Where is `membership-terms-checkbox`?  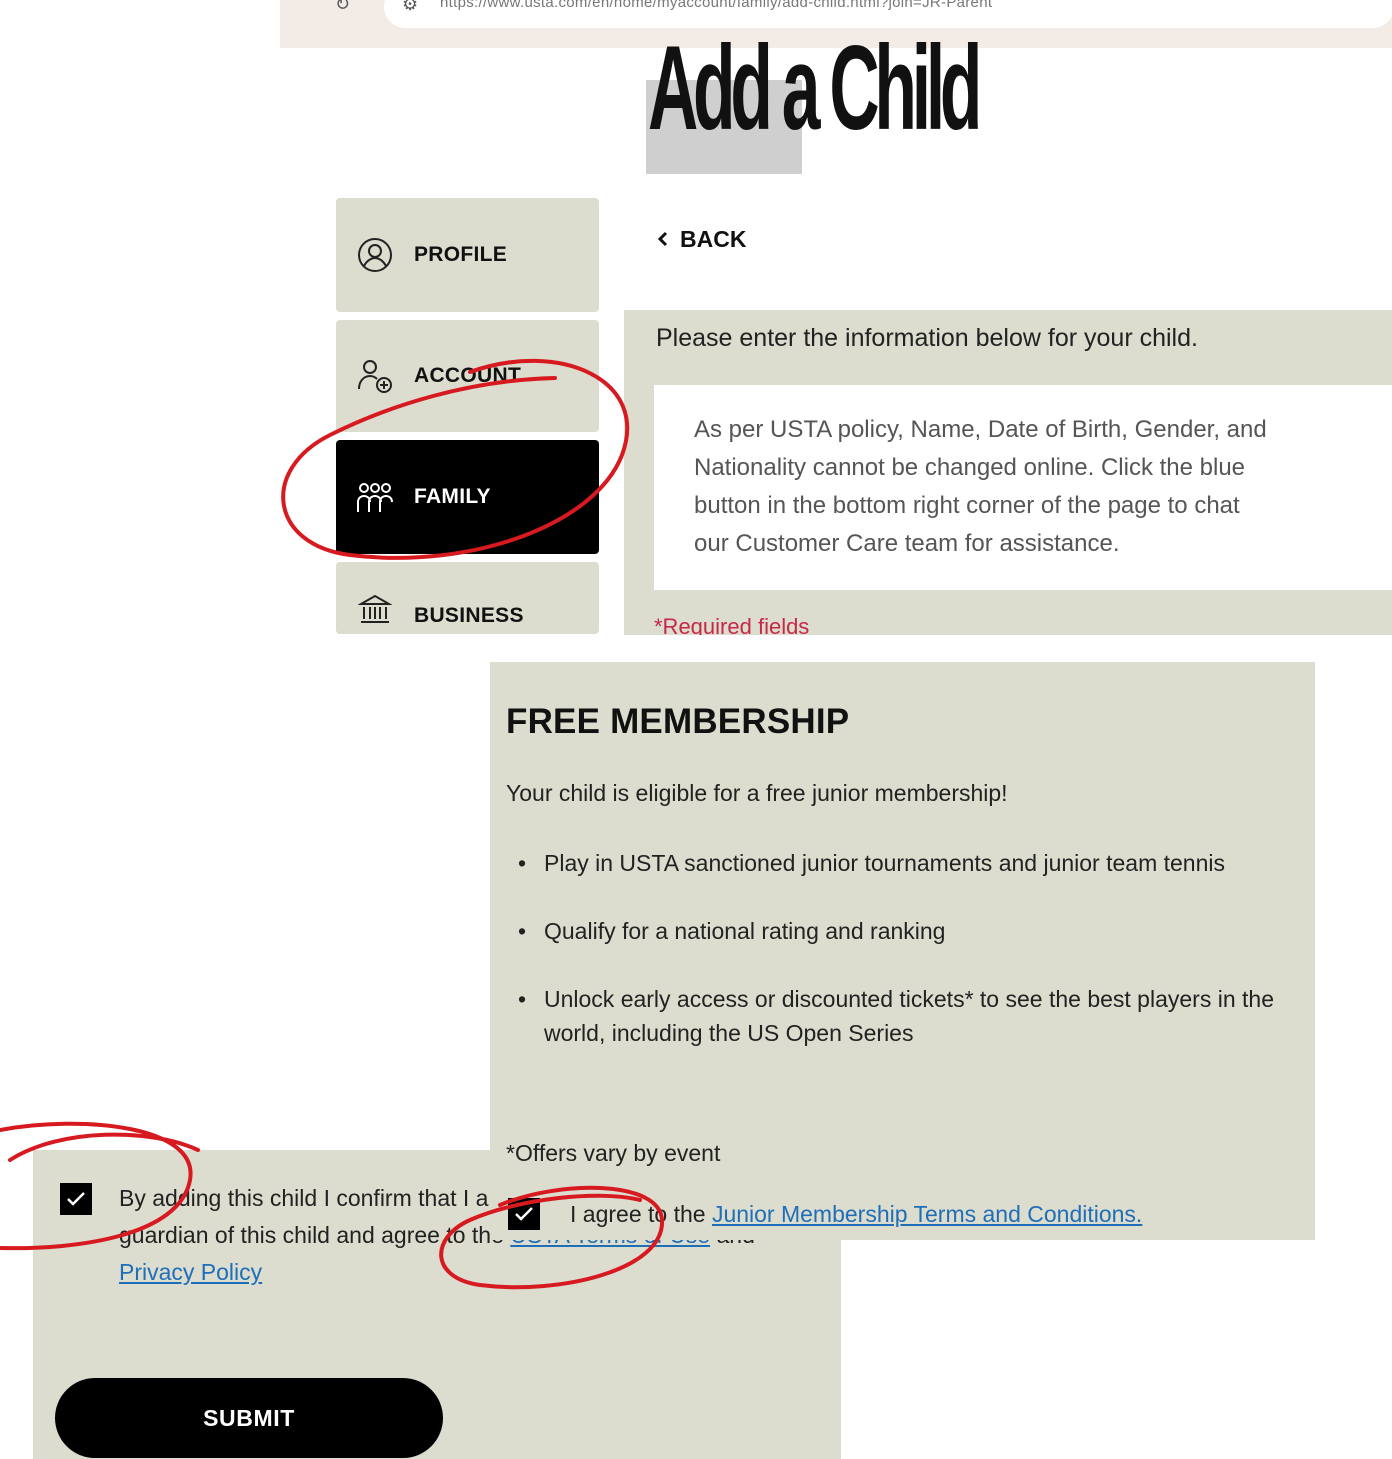
membership-terms-checkbox is located at coordinates (524, 1214).